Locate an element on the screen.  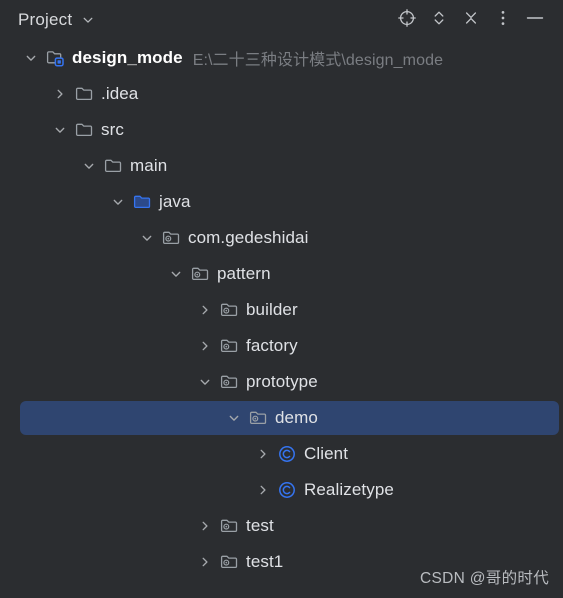
crosshair-target-icon is located at coordinates (407, 20).